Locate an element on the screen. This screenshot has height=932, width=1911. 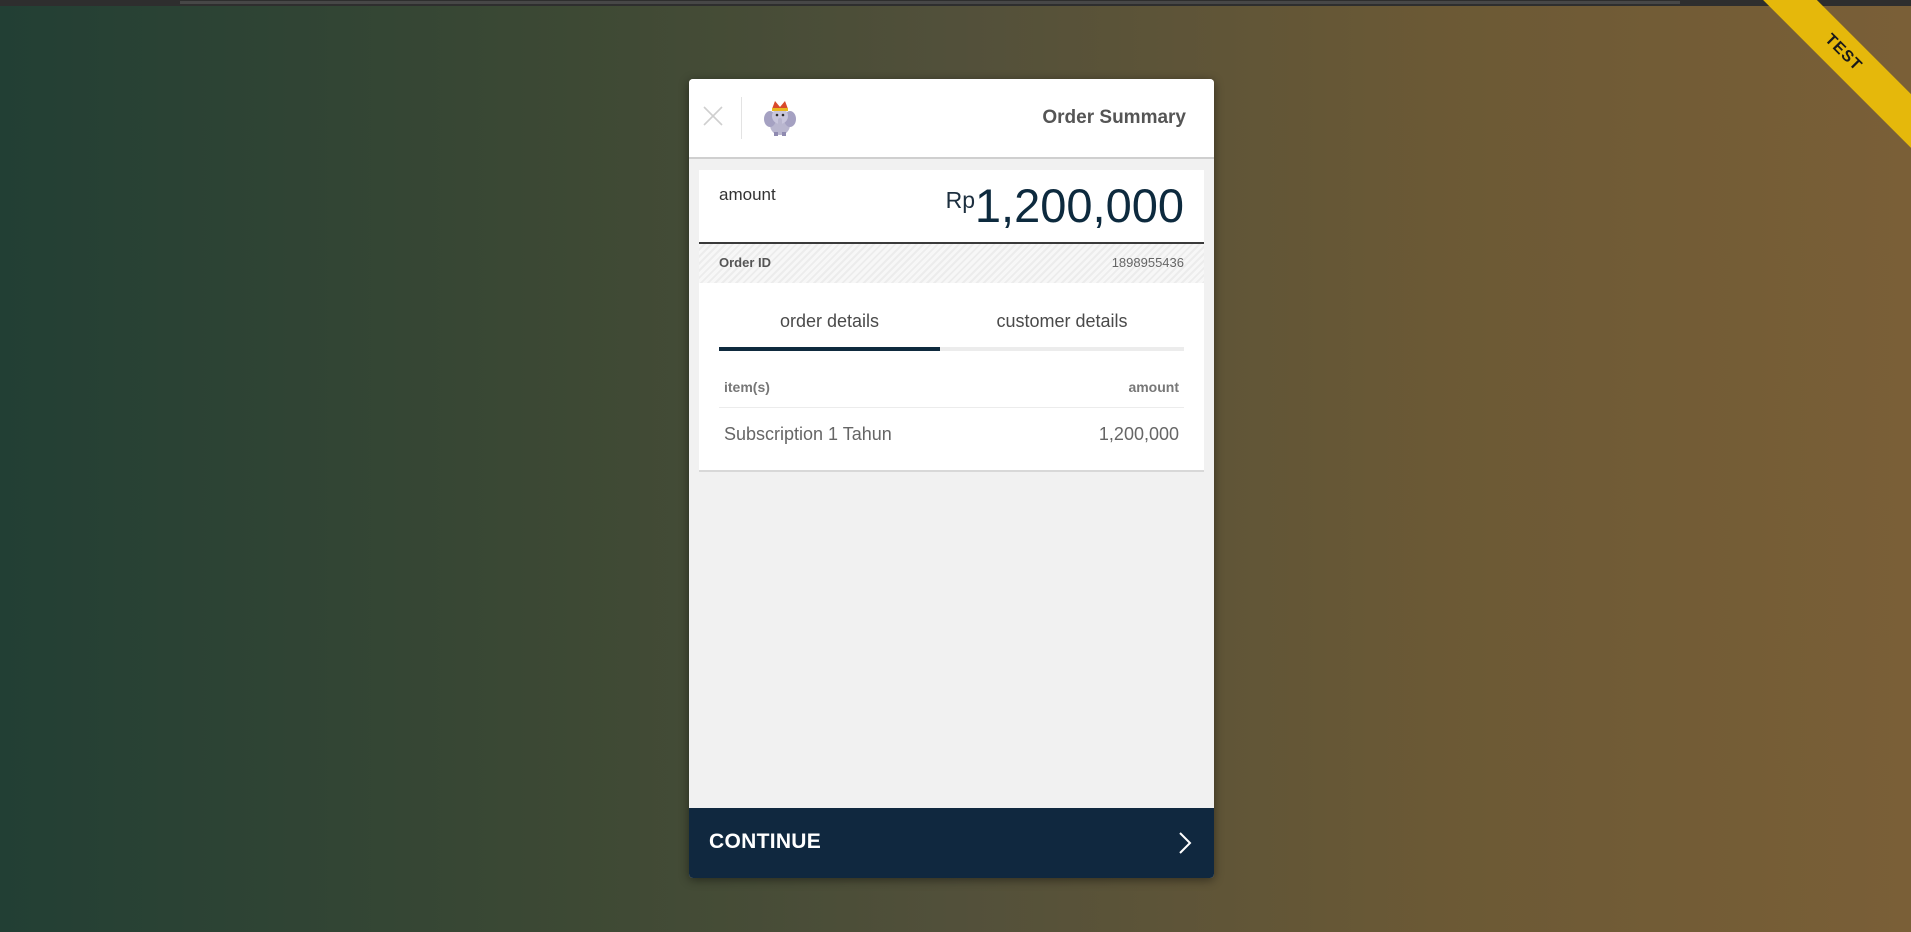
amount-value: 1,200,000 is located at coordinates (1079, 205).